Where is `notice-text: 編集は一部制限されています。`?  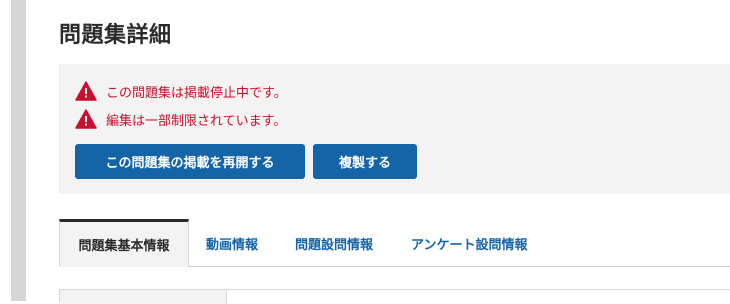 notice-text: 編集は一部制限されています。 is located at coordinates (196, 121).